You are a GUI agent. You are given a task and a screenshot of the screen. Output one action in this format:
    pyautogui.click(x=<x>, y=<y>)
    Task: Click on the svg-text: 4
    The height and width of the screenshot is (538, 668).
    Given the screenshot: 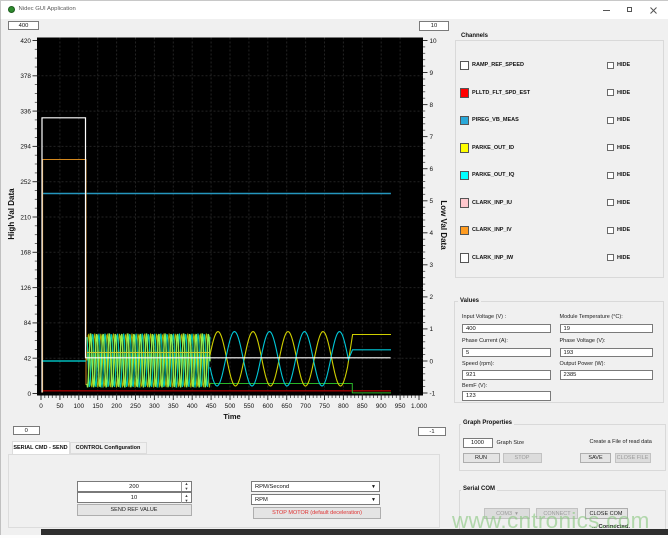 What is the action you would take?
    pyautogui.click(x=432, y=233)
    